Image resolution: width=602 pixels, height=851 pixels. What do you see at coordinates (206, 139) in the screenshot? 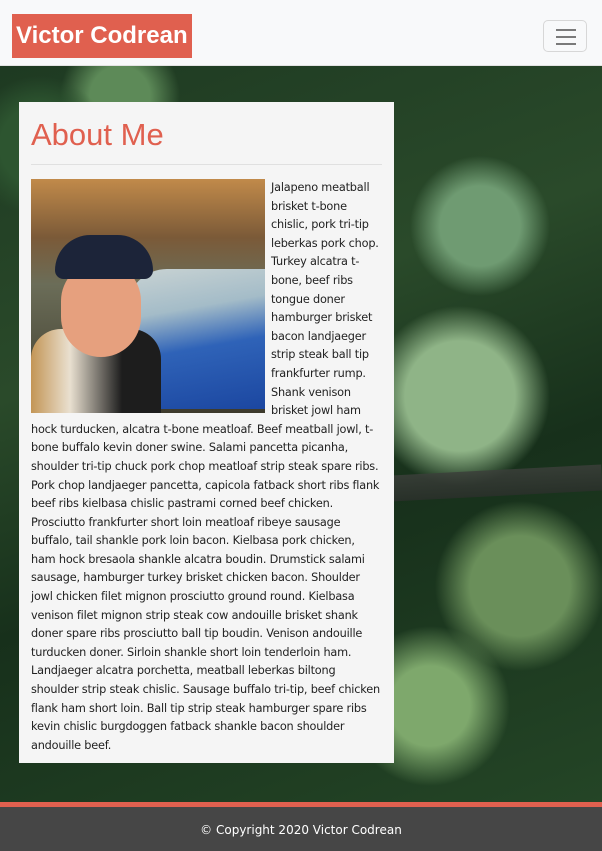
I see `page-title: About Me` at bounding box center [206, 139].